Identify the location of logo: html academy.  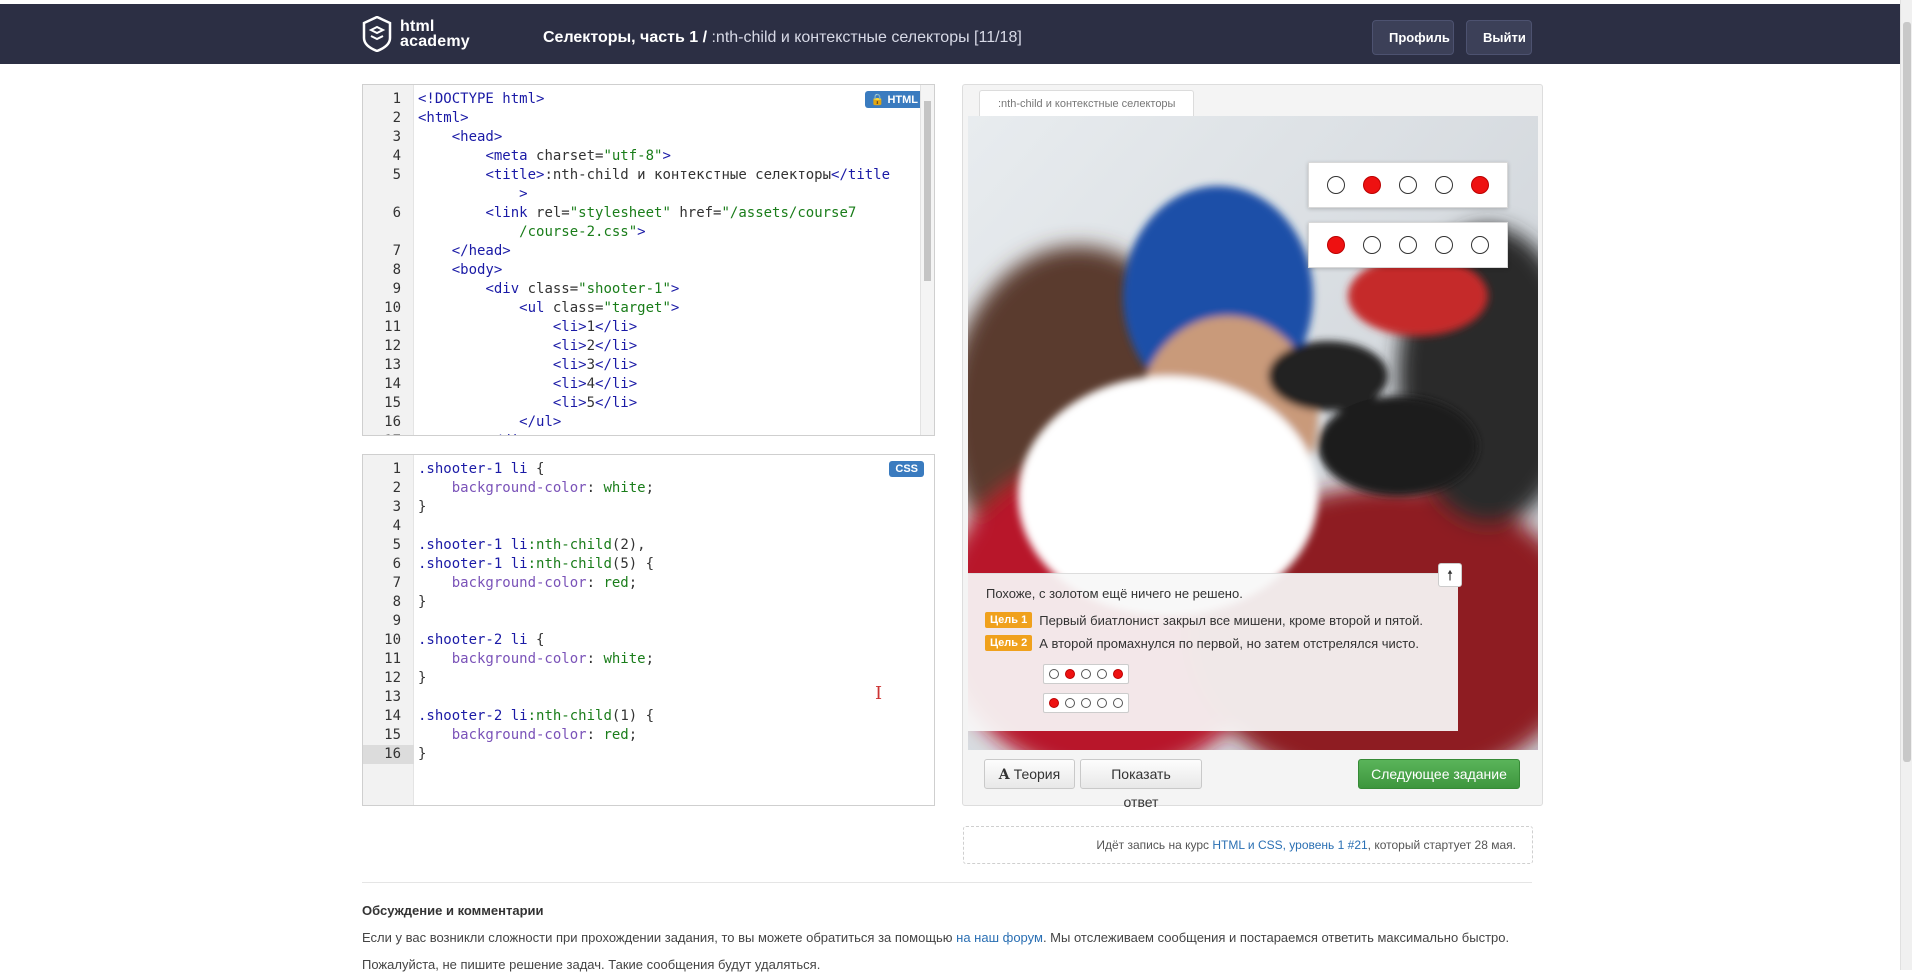
(416, 34).